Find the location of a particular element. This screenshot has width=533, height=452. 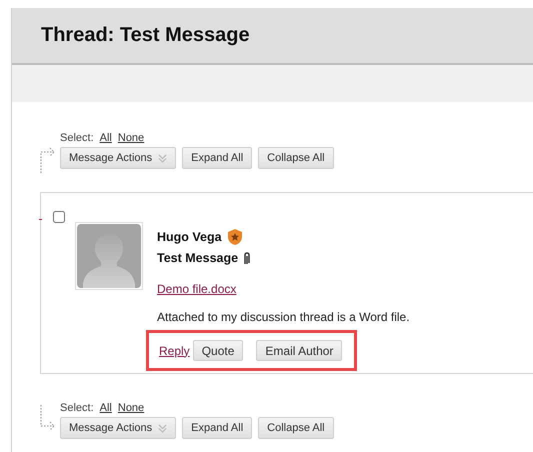

star-badge-icon is located at coordinates (234, 237).